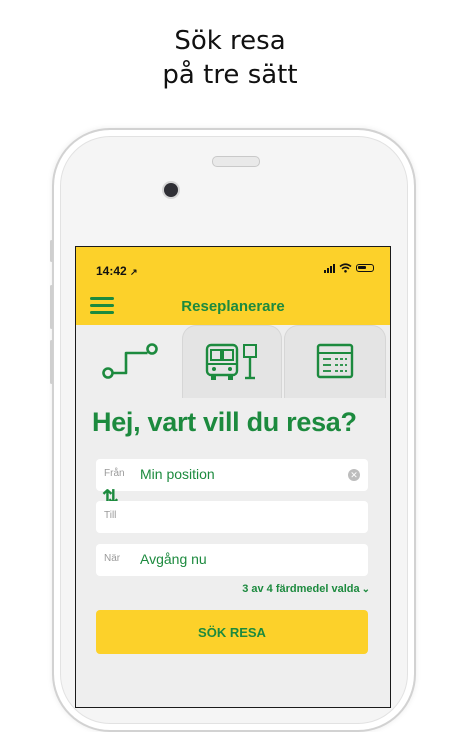 The height and width of the screenshot is (732, 460). I want to click on phone-speaker, so click(236, 161).